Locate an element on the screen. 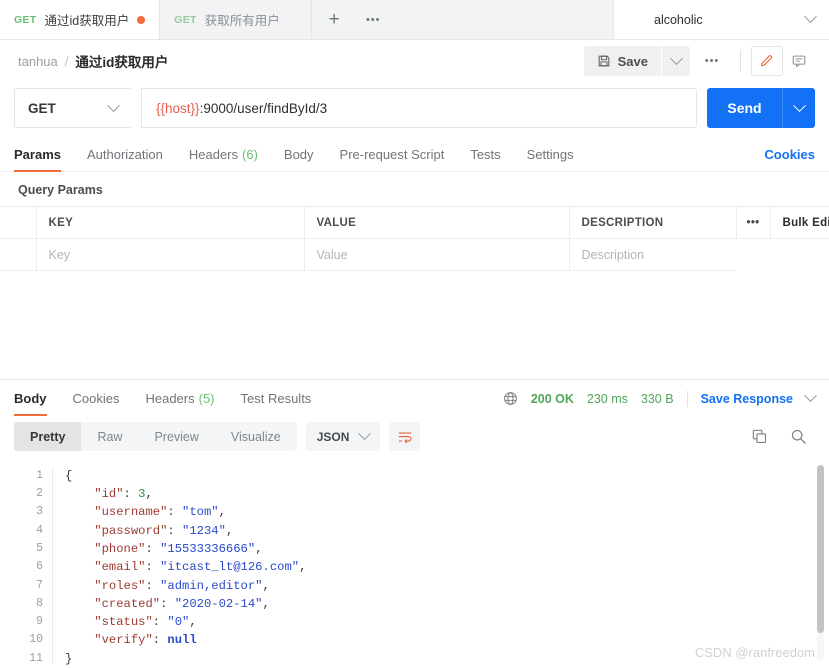 The width and height of the screenshot is (829, 668). response-tab-cookies: Cookies is located at coordinates (96, 399).